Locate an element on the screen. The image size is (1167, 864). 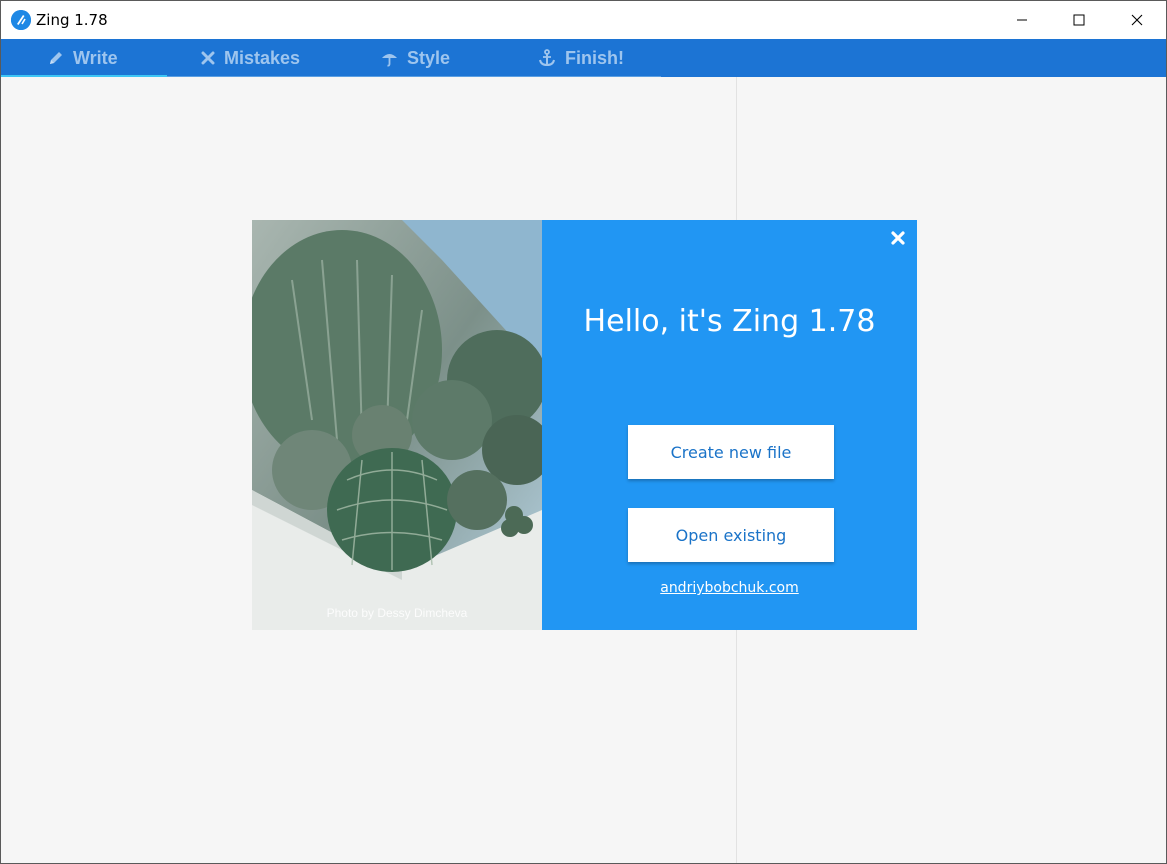
tab-finish: Finish! is located at coordinates (581, 58).